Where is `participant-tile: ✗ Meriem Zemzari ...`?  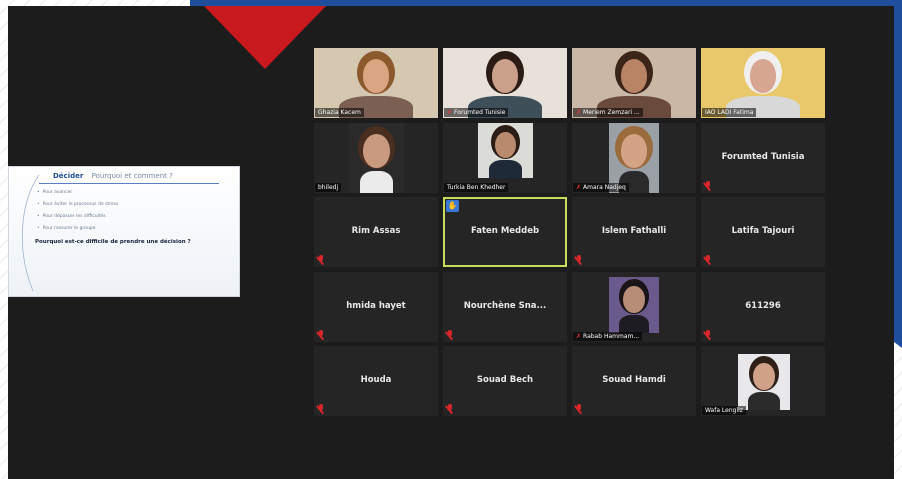
participant-tile: ✗ Meriem Zemzari ... is located at coordinates (634, 83).